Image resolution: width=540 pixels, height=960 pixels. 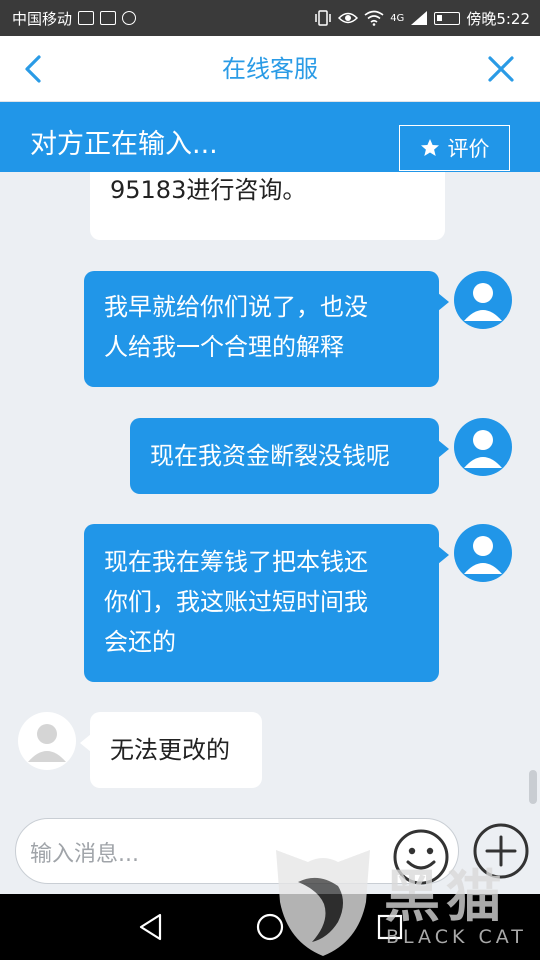 I want to click on agent-avatar, so click(x=47, y=741).